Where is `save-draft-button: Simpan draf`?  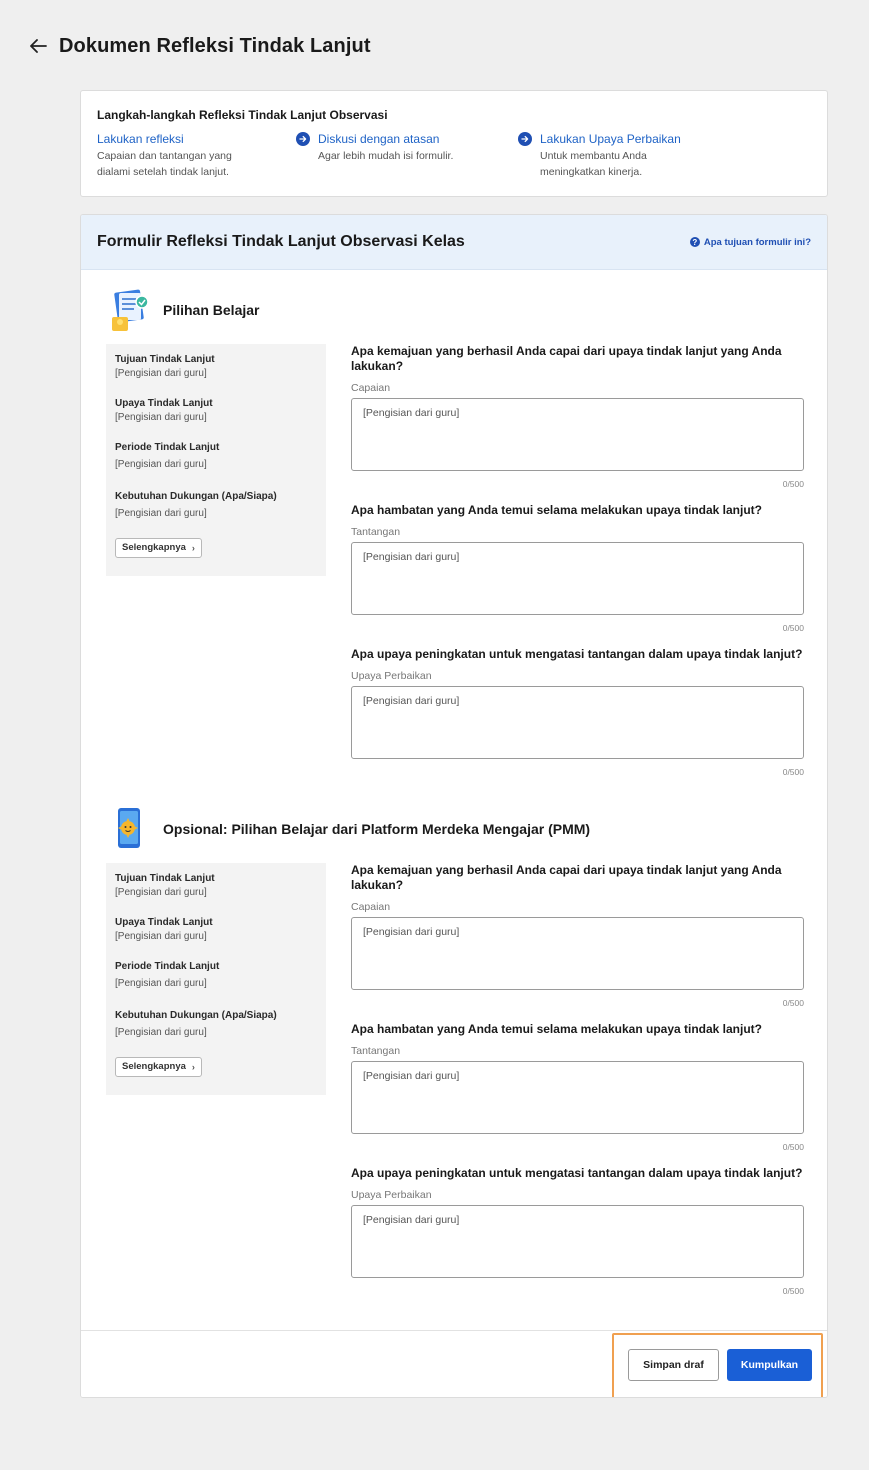
save-draft-button: Simpan draf is located at coordinates (673, 1365).